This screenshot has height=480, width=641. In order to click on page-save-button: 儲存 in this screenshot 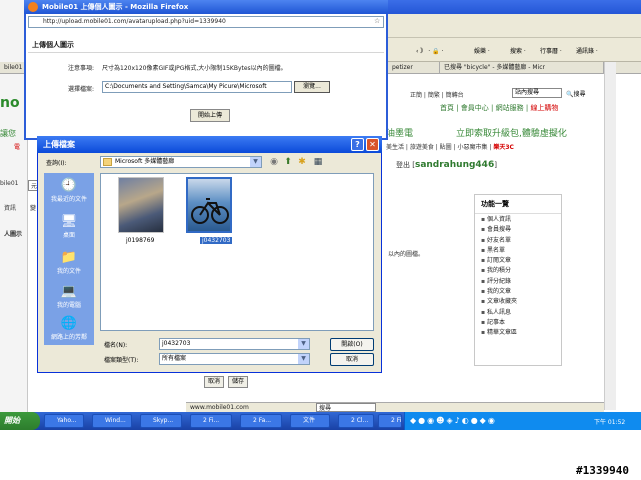, I will do `click(238, 382)`.